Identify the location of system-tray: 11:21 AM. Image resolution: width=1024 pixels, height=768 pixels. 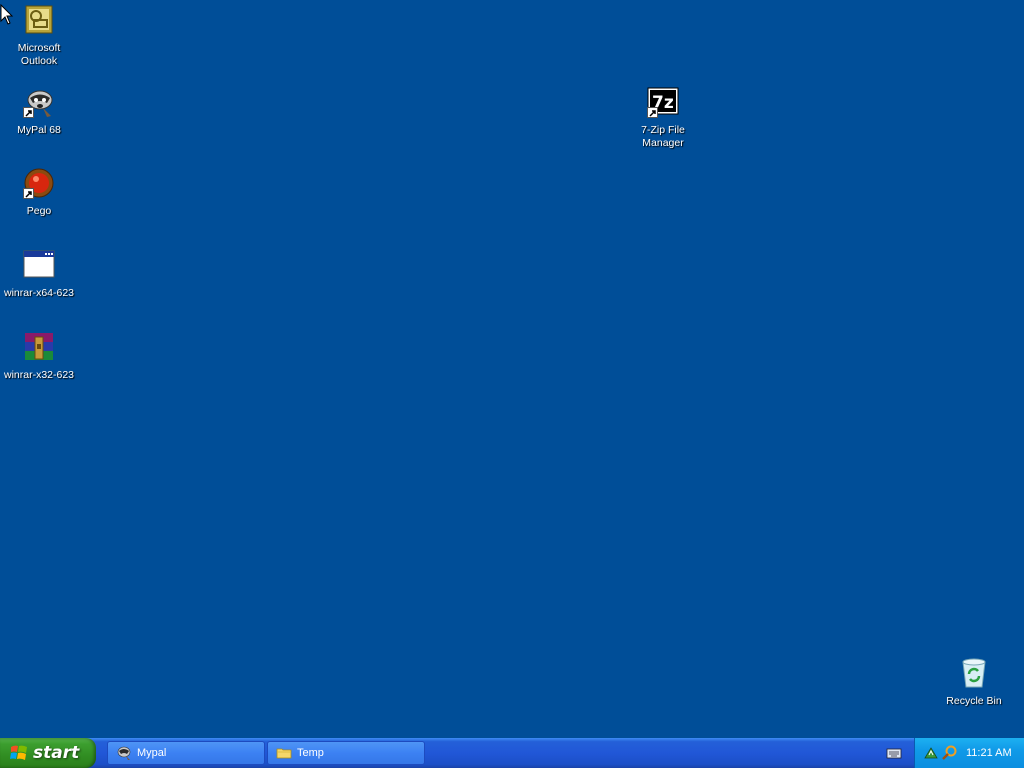
(969, 753).